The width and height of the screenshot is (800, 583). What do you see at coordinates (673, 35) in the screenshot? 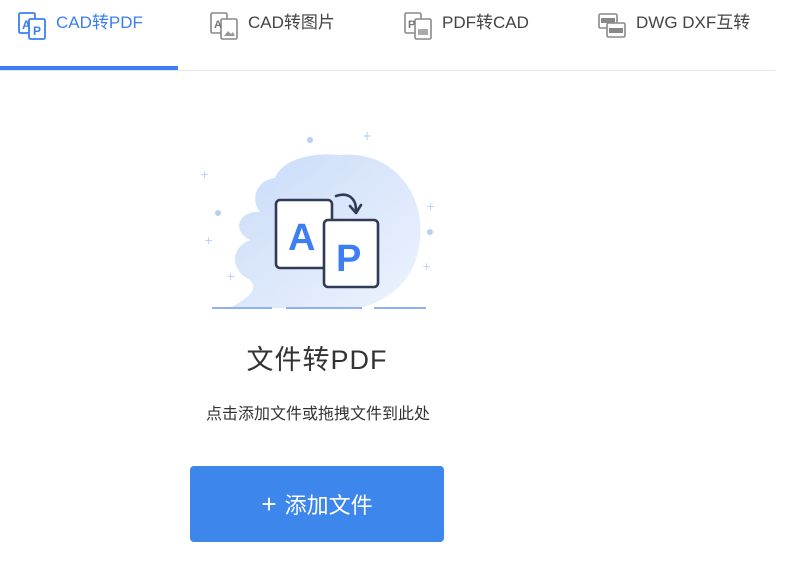
I see `tab-dwg-dxf-convert: DWG DXF互转` at bounding box center [673, 35].